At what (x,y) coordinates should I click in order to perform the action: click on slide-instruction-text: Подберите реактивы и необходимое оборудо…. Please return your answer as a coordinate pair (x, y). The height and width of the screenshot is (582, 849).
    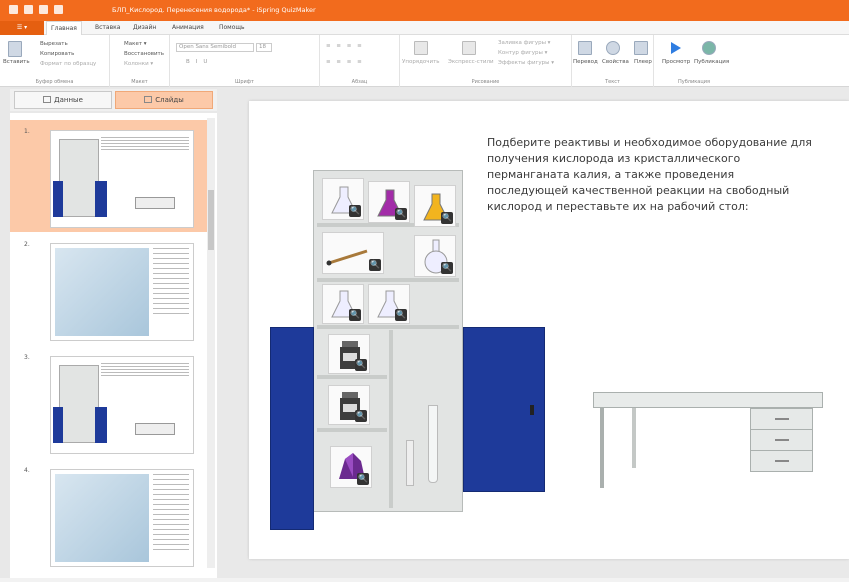
    Looking at the image, I should click on (652, 175).